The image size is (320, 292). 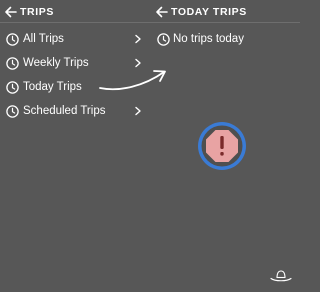 I want to click on list-item-all-trips: All Trips, so click(x=75, y=39).